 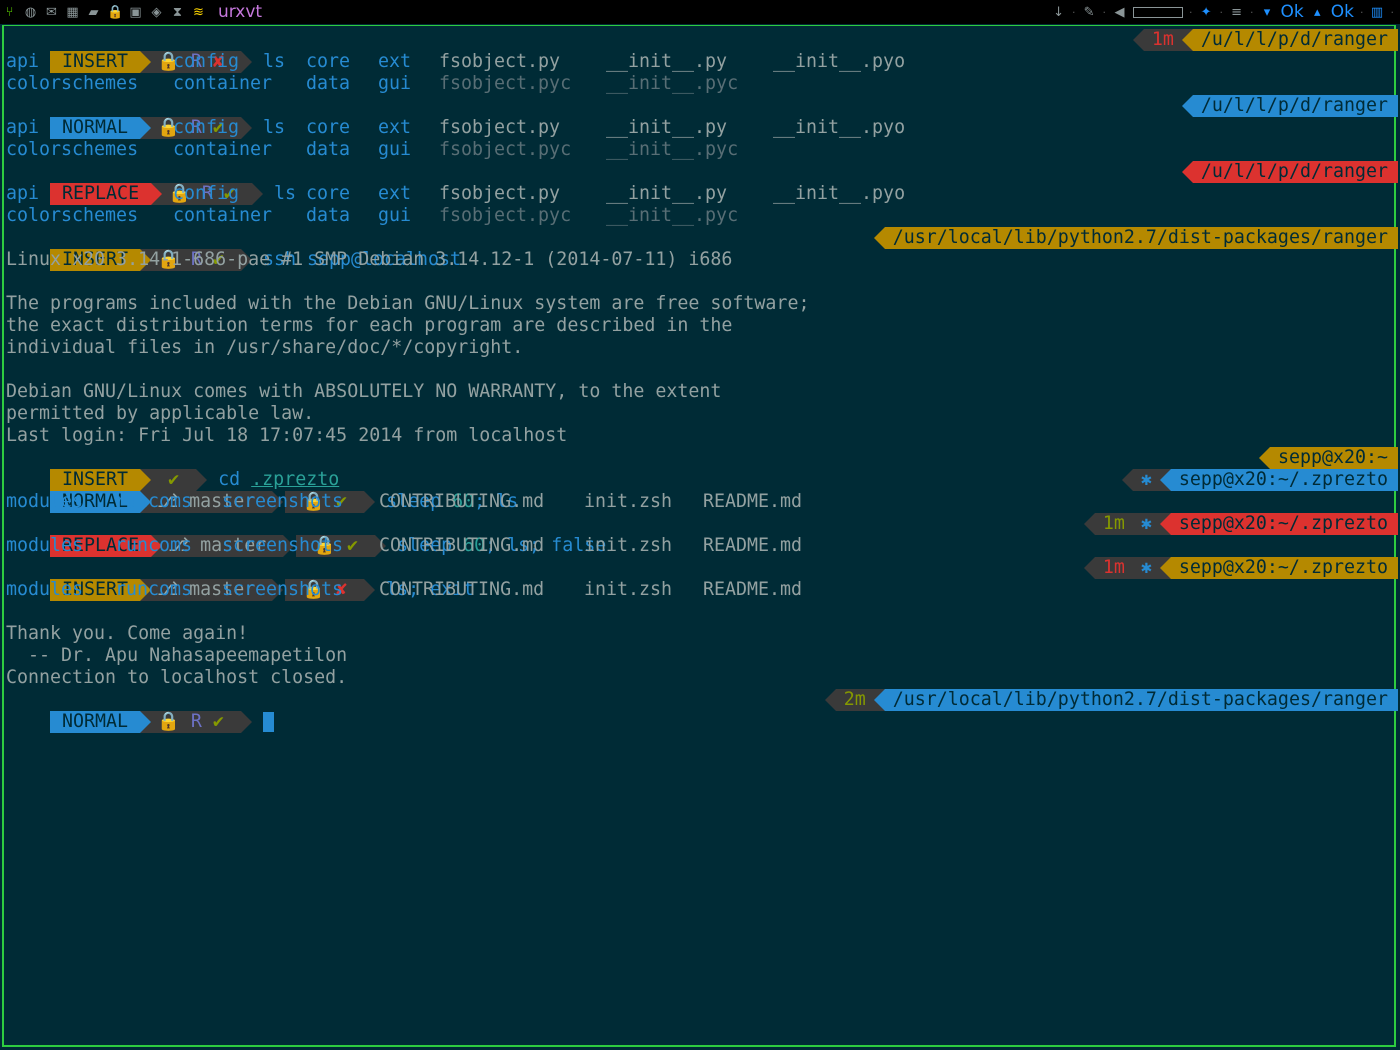 What do you see at coordinates (1058, 12) in the screenshot?
I see `download-icon: ↓` at bounding box center [1058, 12].